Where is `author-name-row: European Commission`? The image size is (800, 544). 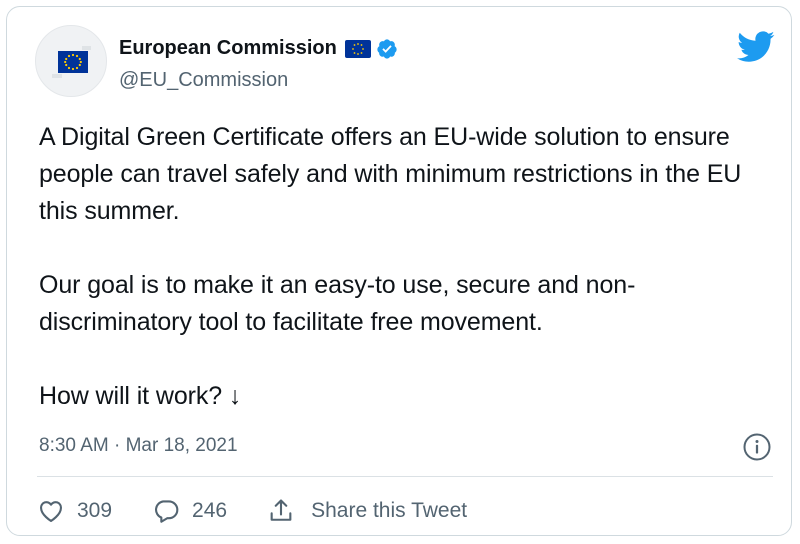 author-name-row: European Commission is located at coordinates (258, 48).